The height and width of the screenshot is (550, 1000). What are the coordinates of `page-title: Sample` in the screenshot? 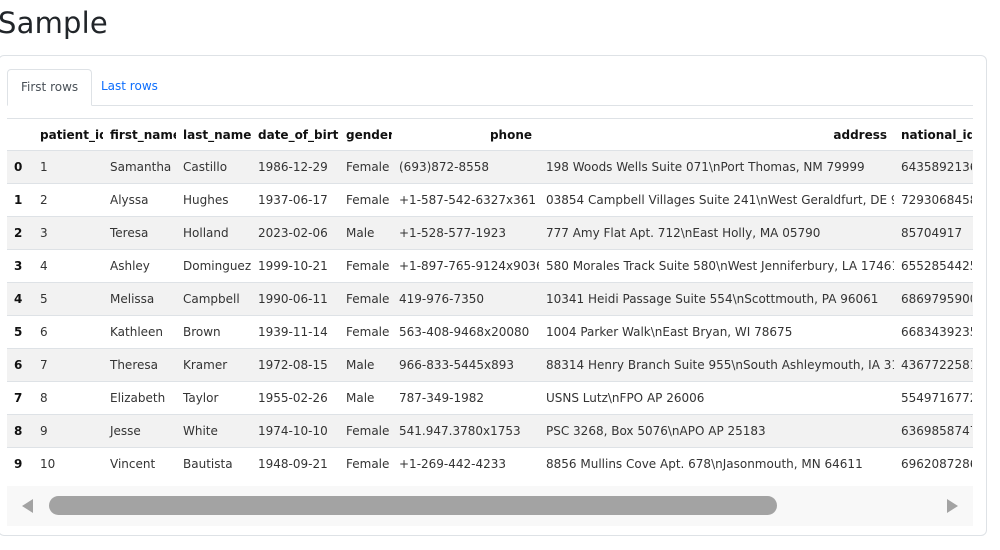 It's located at (54, 23).